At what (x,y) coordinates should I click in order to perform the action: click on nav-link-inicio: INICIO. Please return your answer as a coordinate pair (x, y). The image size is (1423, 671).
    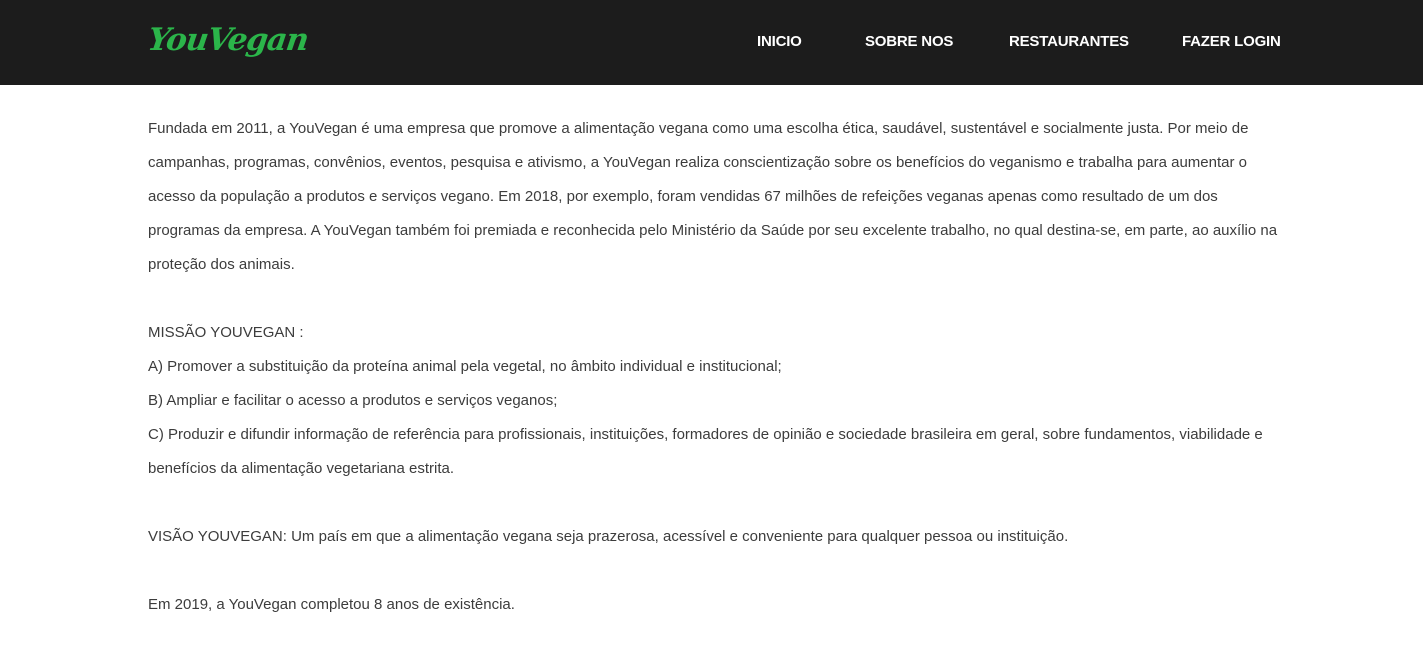
    Looking at the image, I should click on (779, 41).